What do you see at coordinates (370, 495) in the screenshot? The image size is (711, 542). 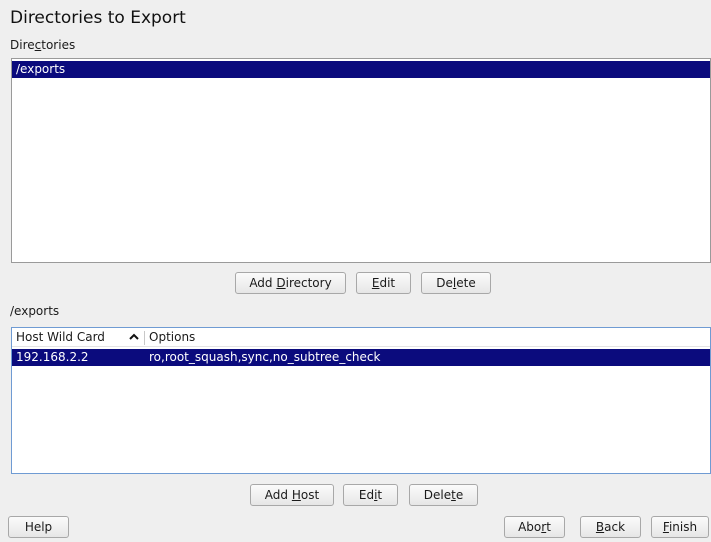 I see `edit-host-button: Edit` at bounding box center [370, 495].